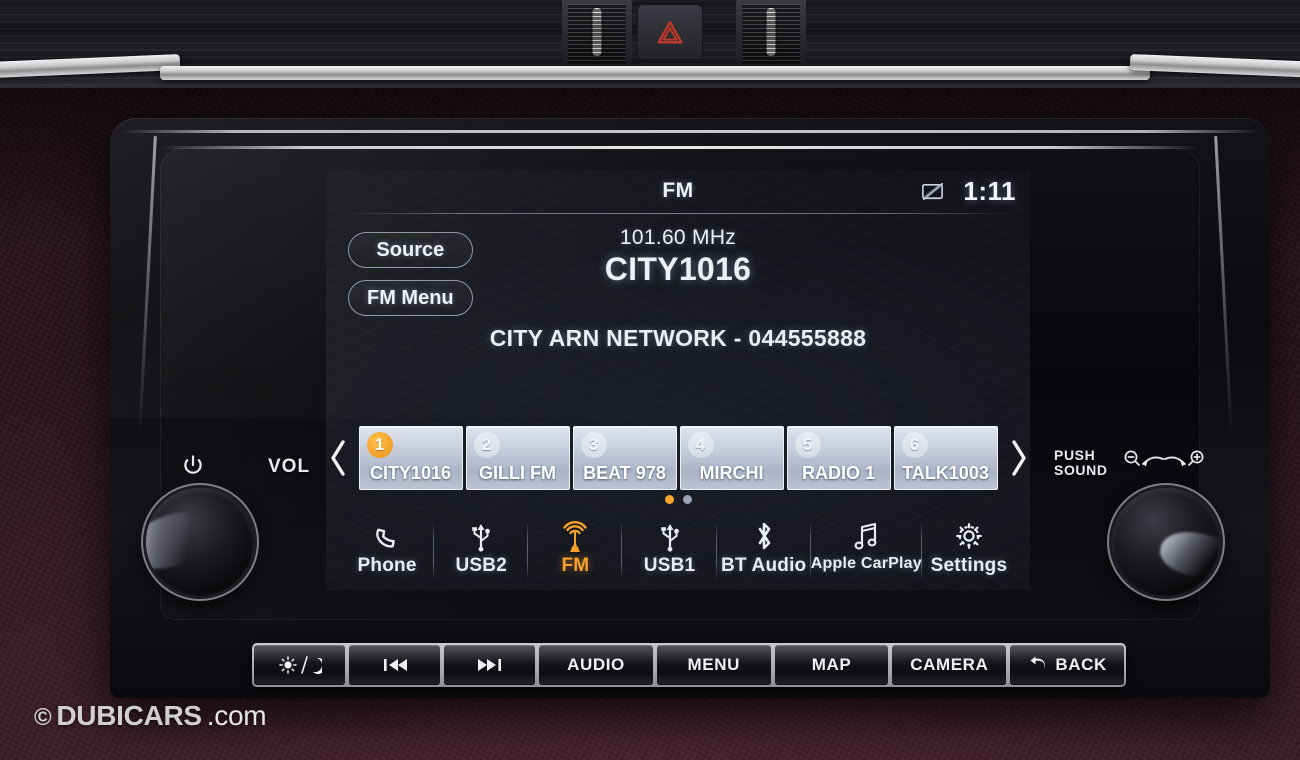 This screenshot has height=760, width=1300. What do you see at coordinates (387, 535) in the screenshot?
I see `phone-icon` at bounding box center [387, 535].